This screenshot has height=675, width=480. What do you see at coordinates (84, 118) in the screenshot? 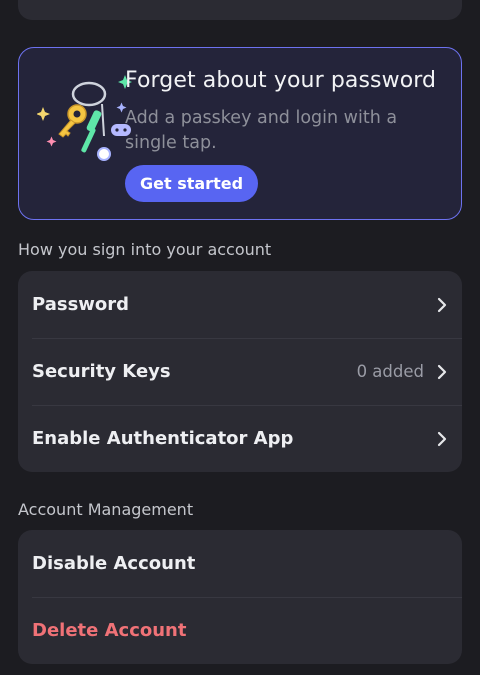
I see `keychain-icon` at bounding box center [84, 118].